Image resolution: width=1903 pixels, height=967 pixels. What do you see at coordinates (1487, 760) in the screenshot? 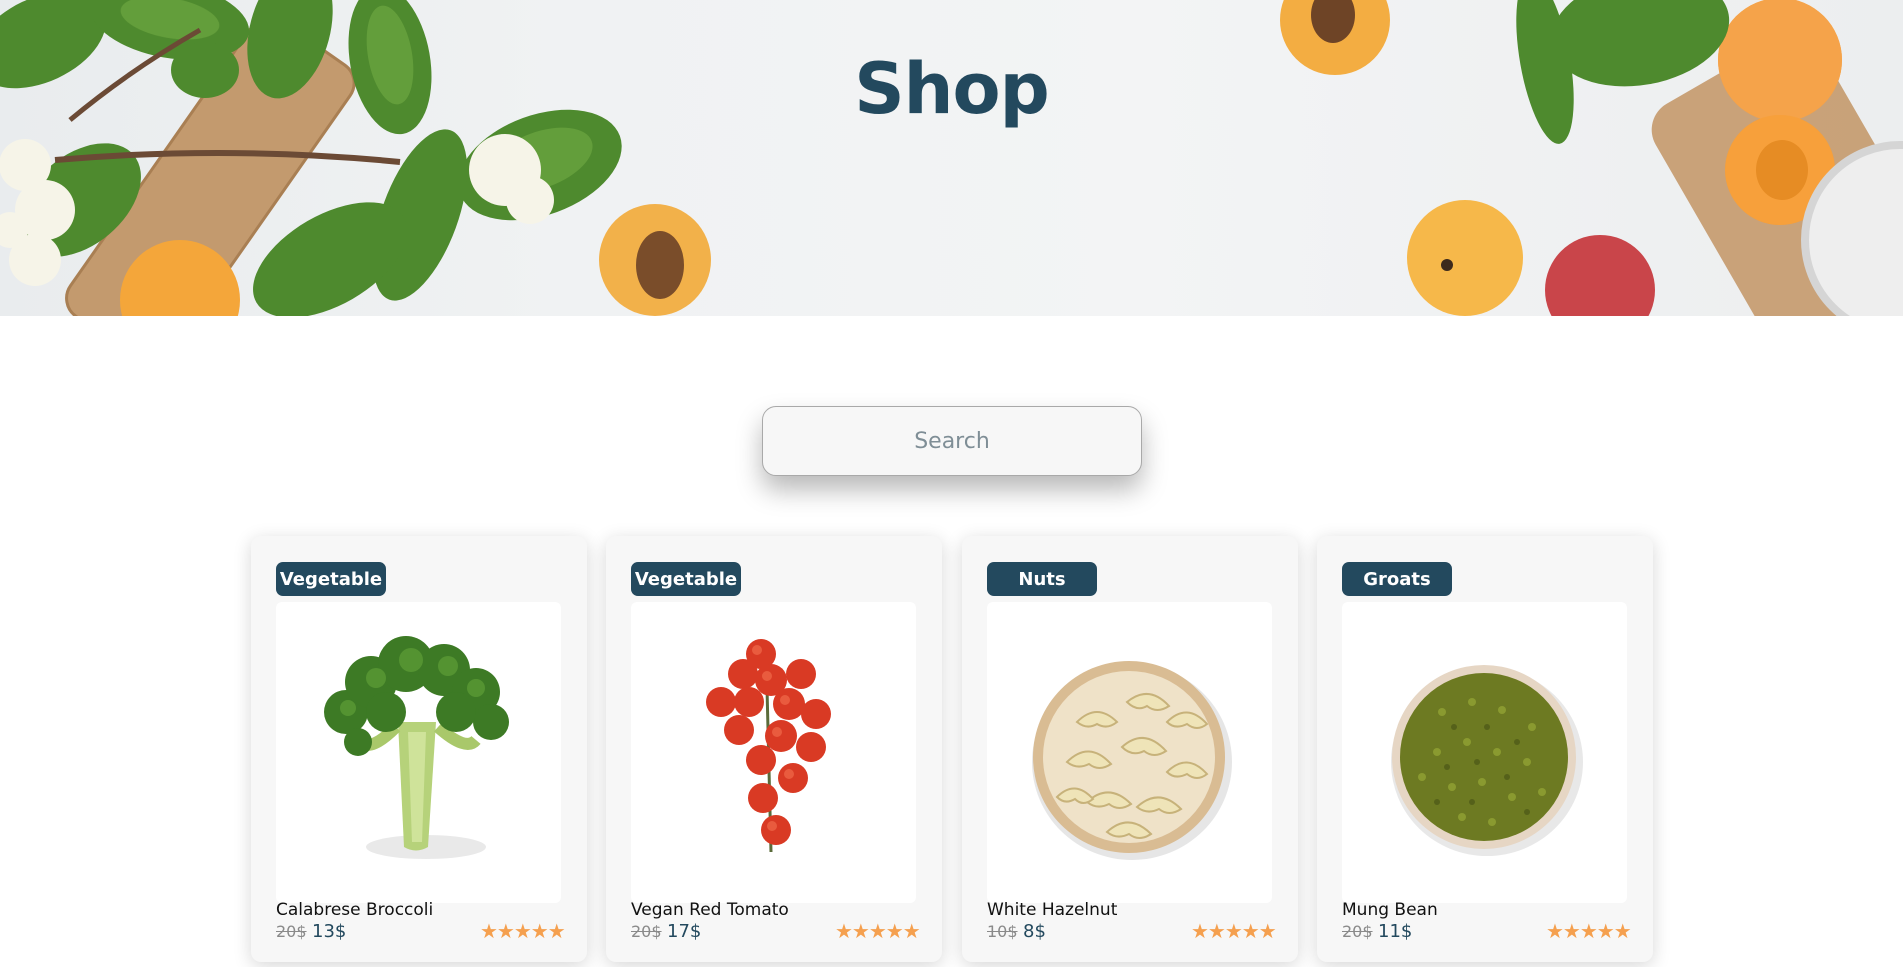
I see `mung-bean-bowl-image` at bounding box center [1487, 760].